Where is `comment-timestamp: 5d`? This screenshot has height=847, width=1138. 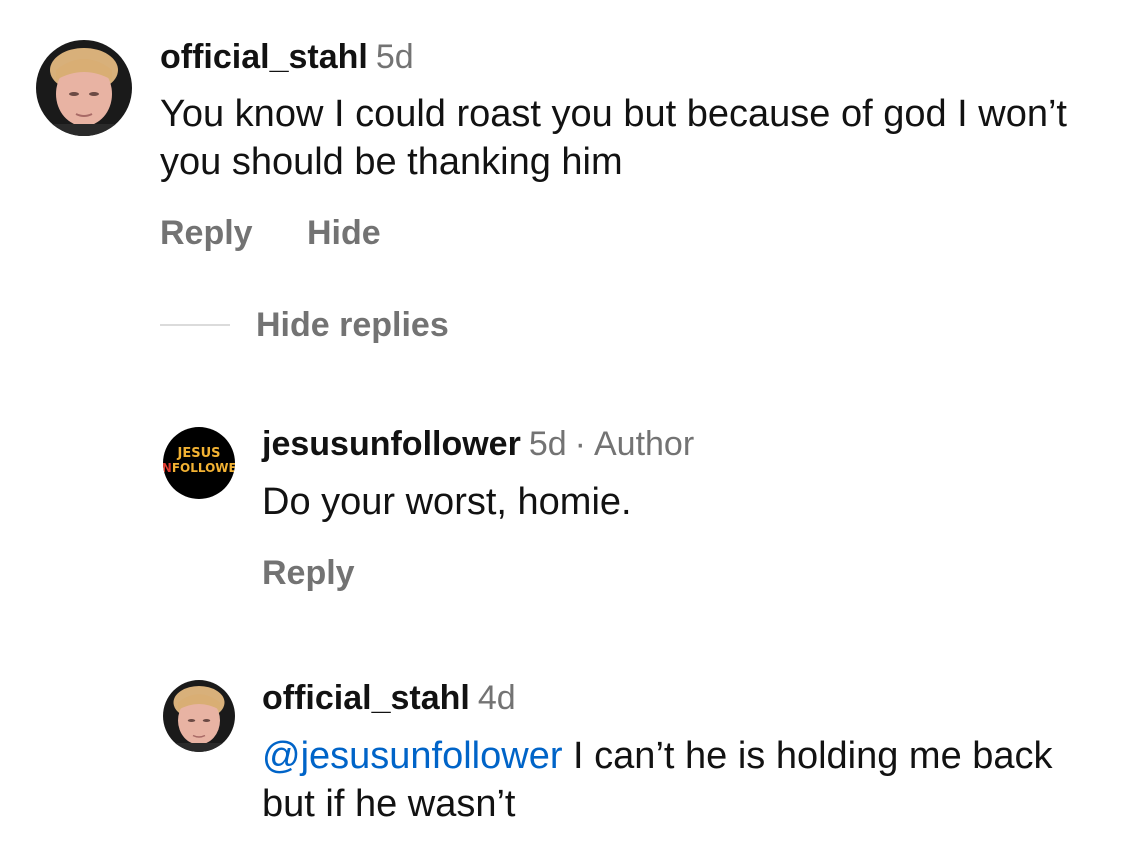 comment-timestamp: 5d is located at coordinates (394, 57).